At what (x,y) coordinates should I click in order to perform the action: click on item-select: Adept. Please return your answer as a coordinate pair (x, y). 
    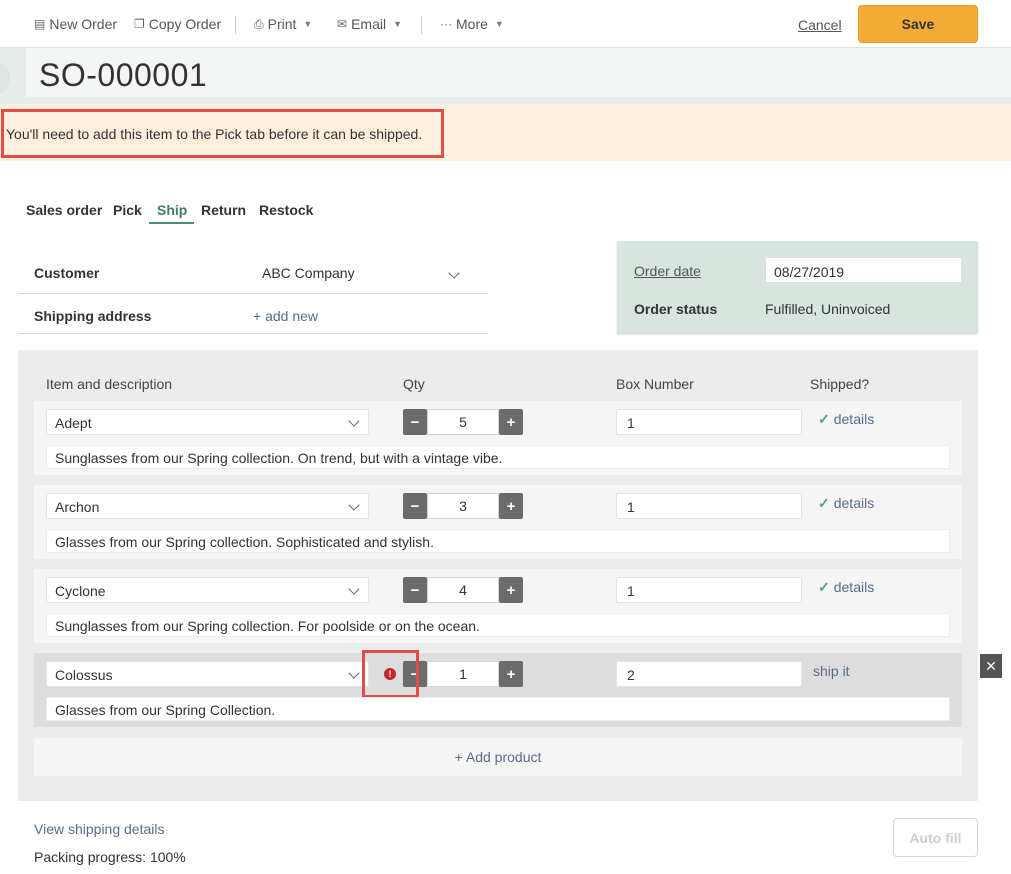
    Looking at the image, I should click on (207, 422).